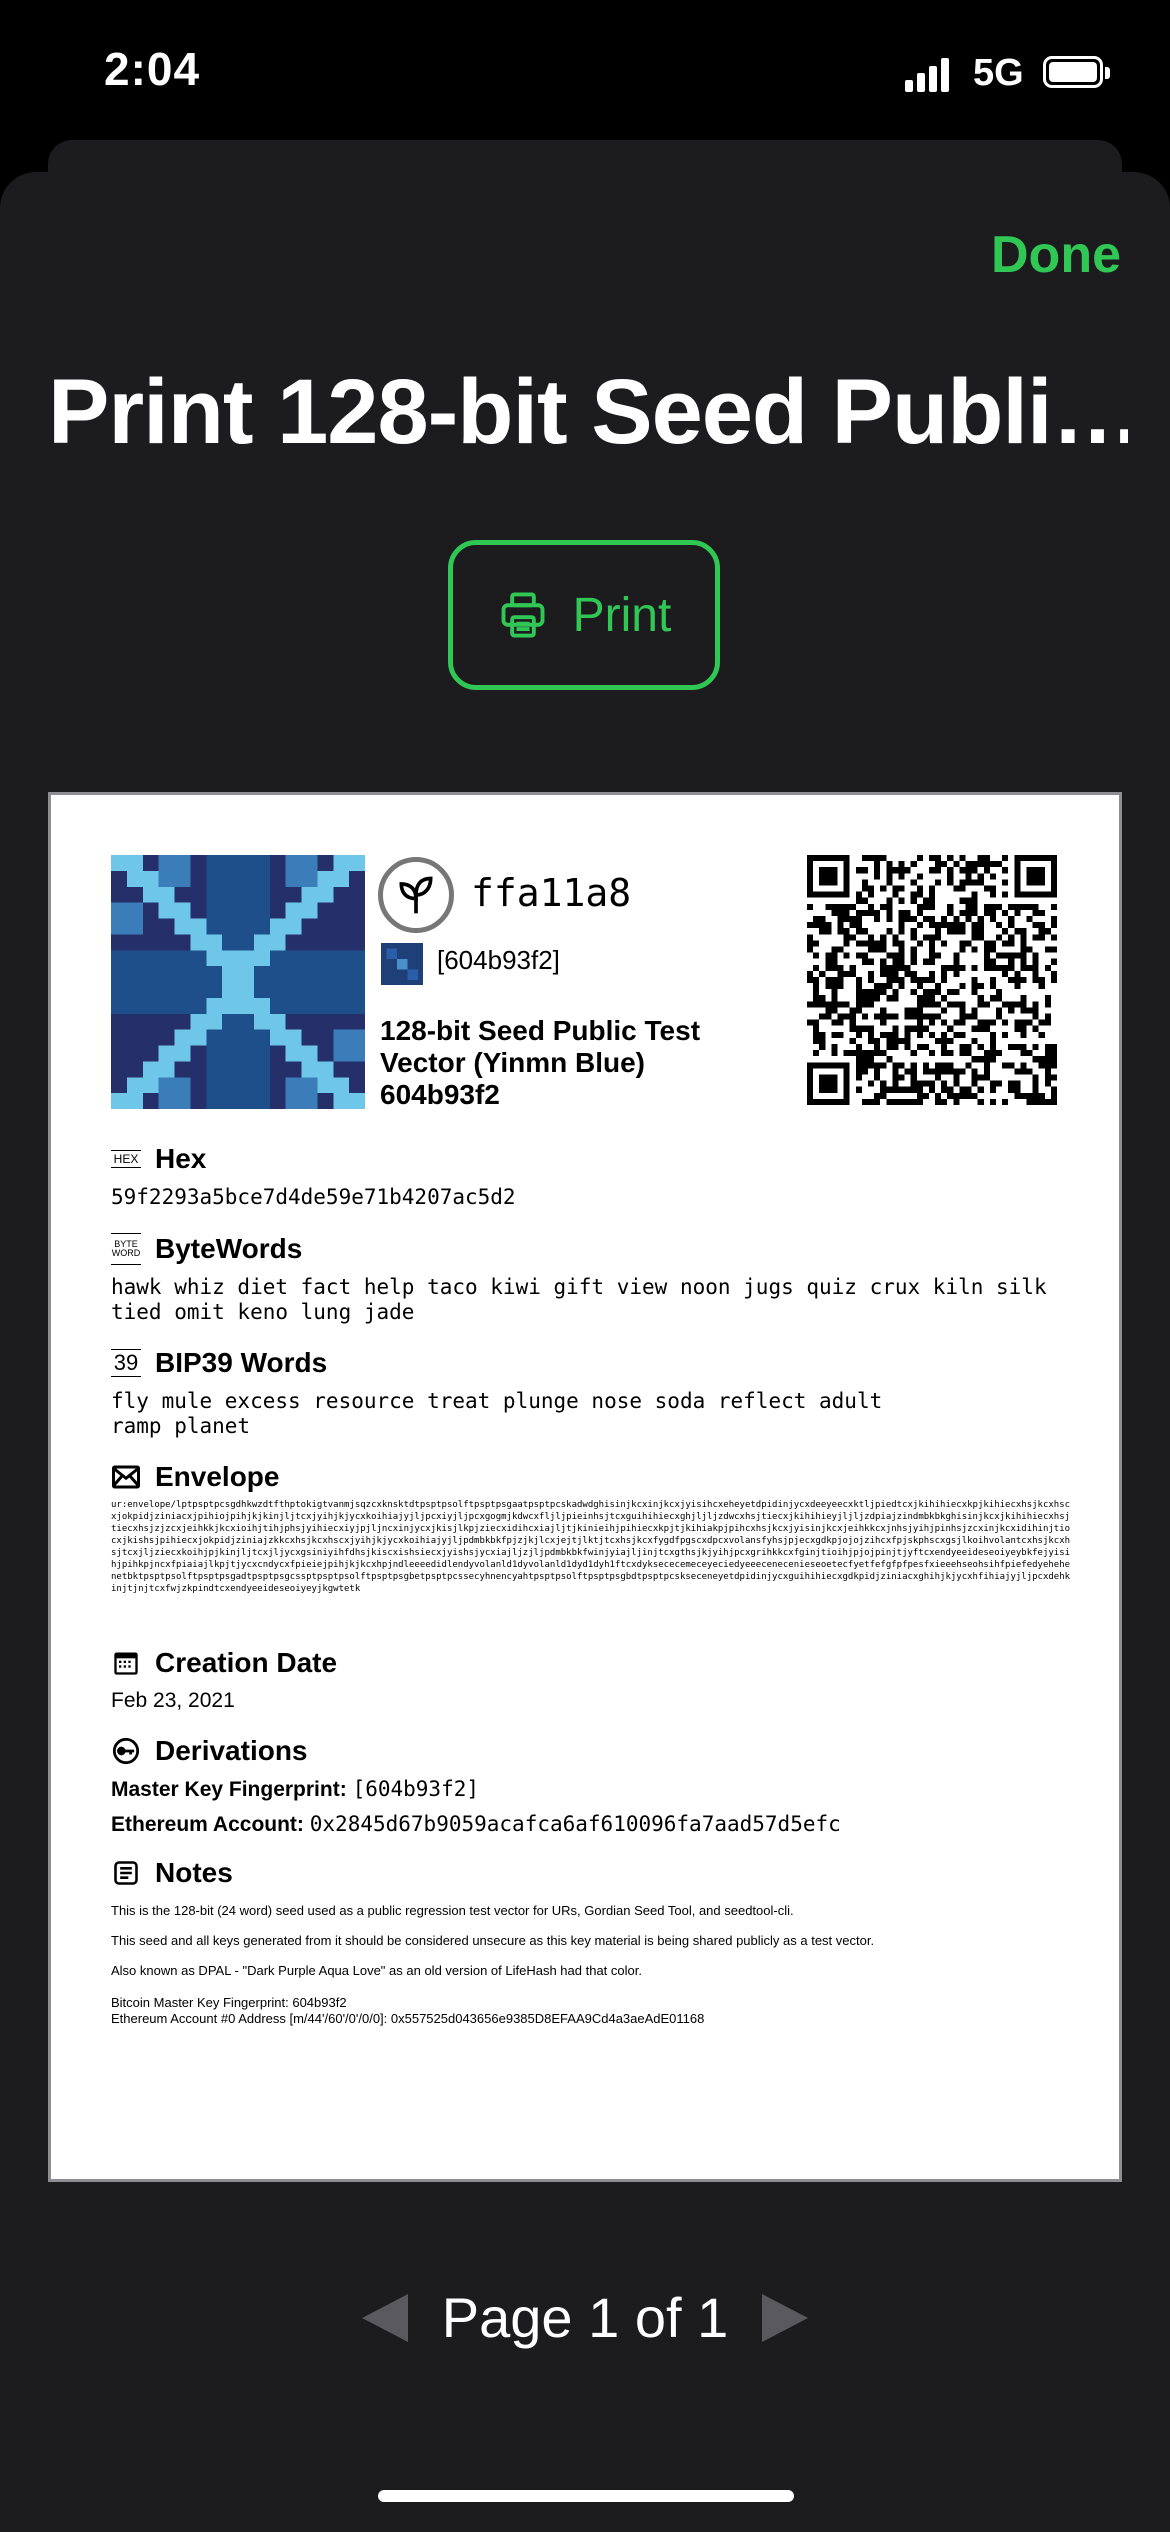 The width and height of the screenshot is (1170, 2532). I want to click on seed-badge, so click(416, 895).